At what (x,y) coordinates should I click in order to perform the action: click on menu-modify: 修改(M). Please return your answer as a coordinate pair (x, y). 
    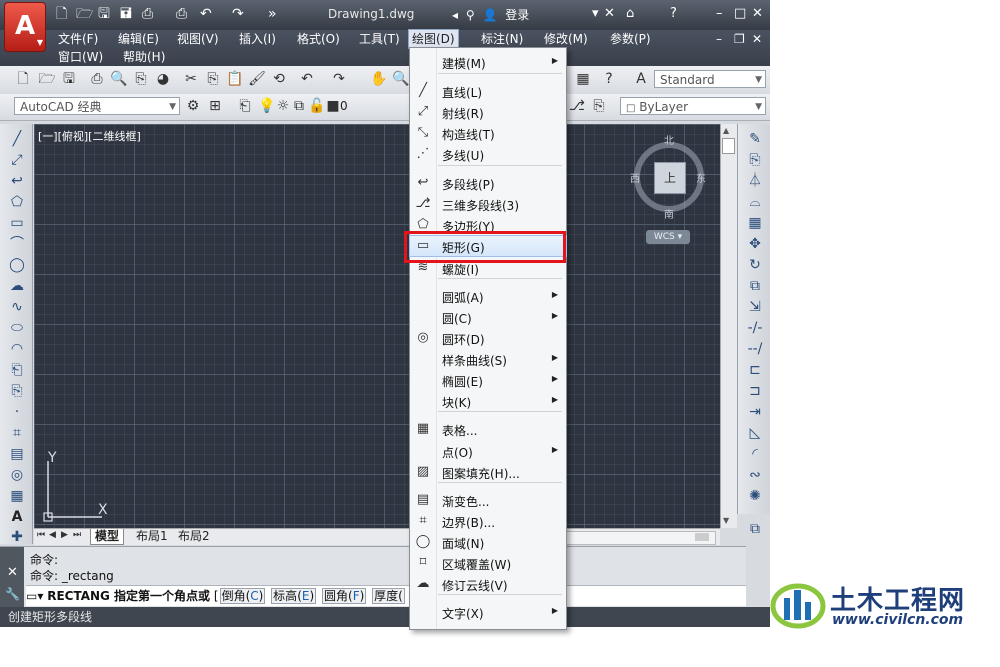
    Looking at the image, I should click on (566, 39).